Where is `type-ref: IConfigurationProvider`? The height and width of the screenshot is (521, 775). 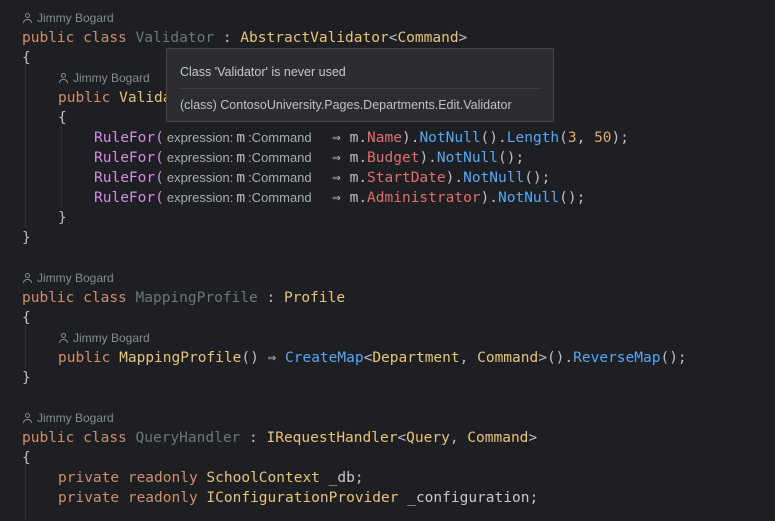
type-ref: IConfigurationProvider is located at coordinates (302, 498).